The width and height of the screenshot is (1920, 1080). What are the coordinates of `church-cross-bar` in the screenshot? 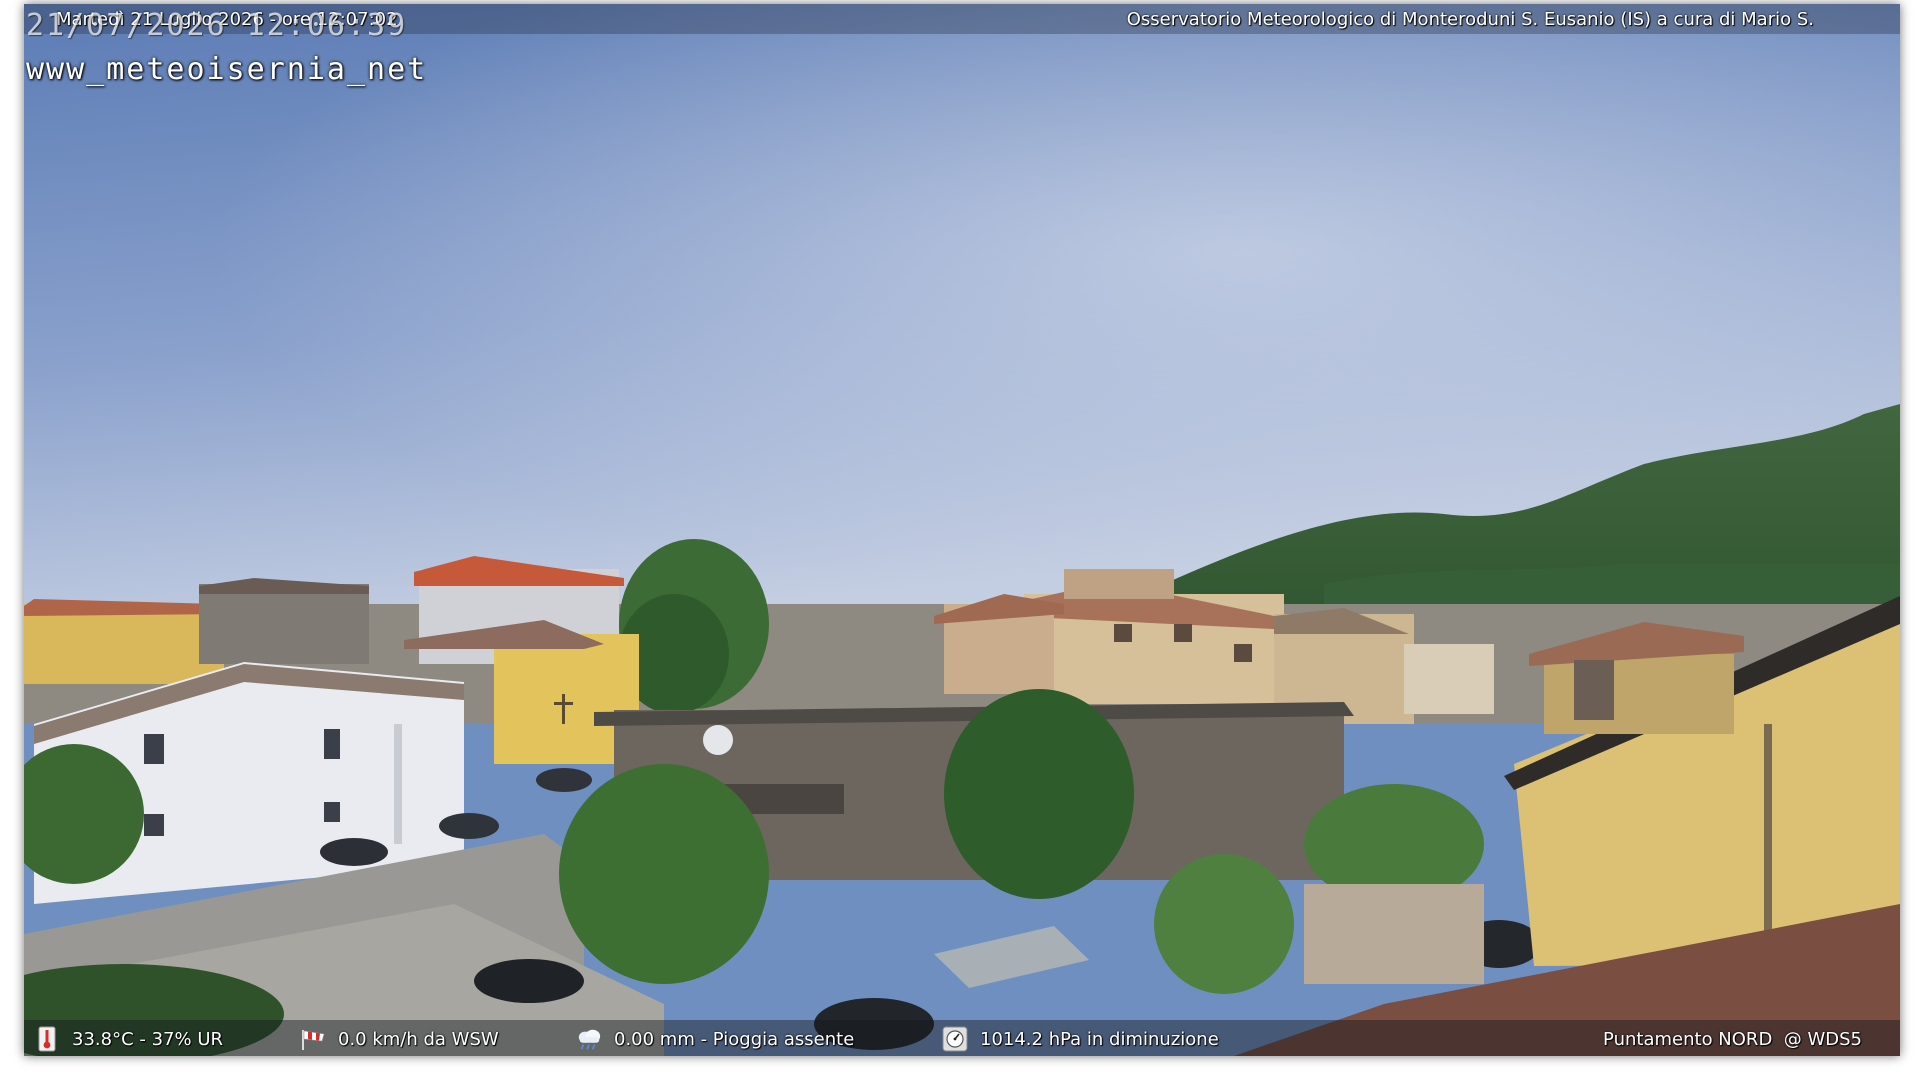 It's located at (563, 703).